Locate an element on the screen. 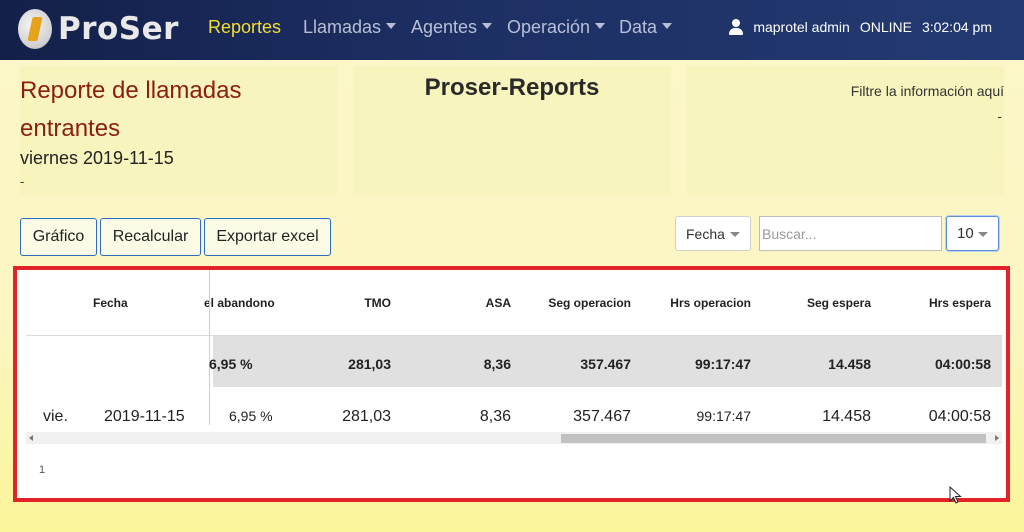  report-title: Reporte de llamadas entrantes is located at coordinates (131, 109).